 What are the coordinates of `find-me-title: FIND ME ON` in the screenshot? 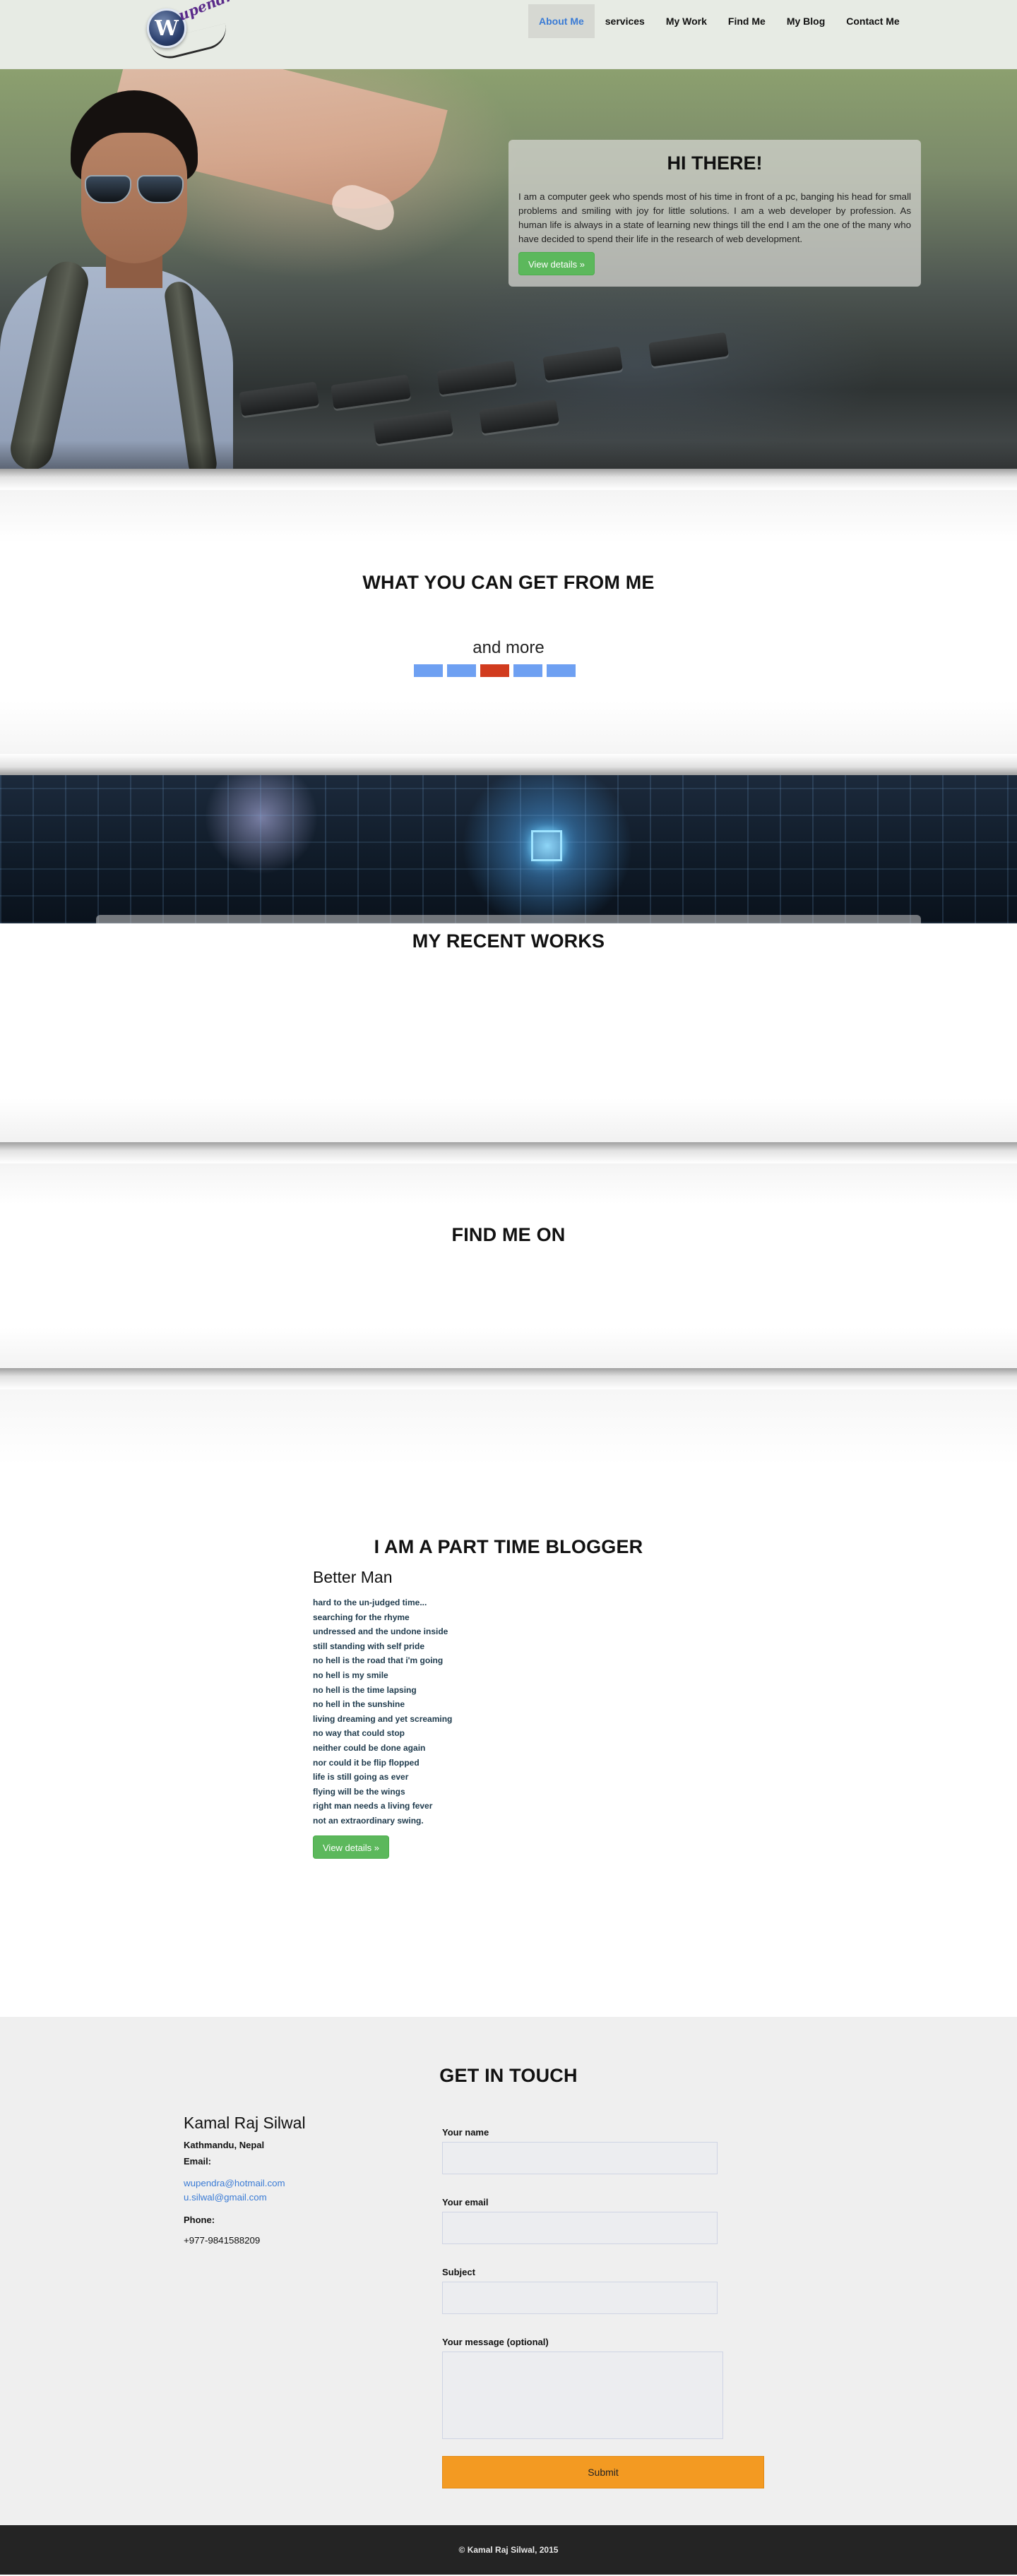 It's located at (509, 1234).